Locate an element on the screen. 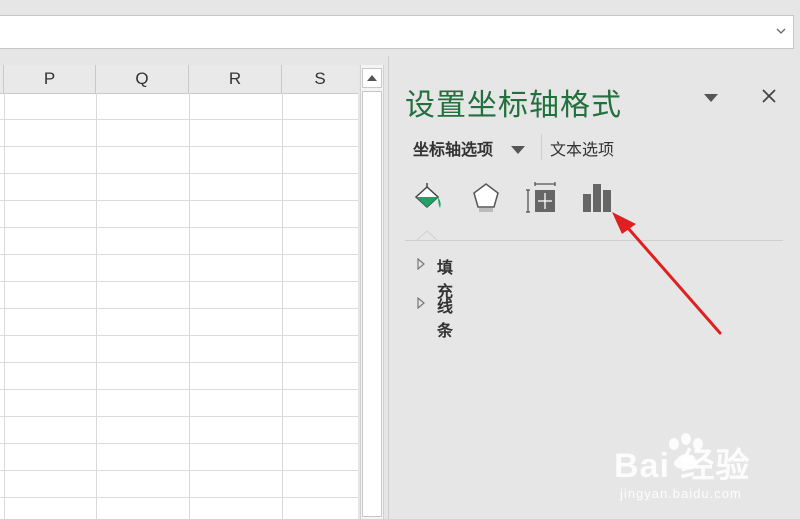  vertical-scrollbar is located at coordinates (372, 292).